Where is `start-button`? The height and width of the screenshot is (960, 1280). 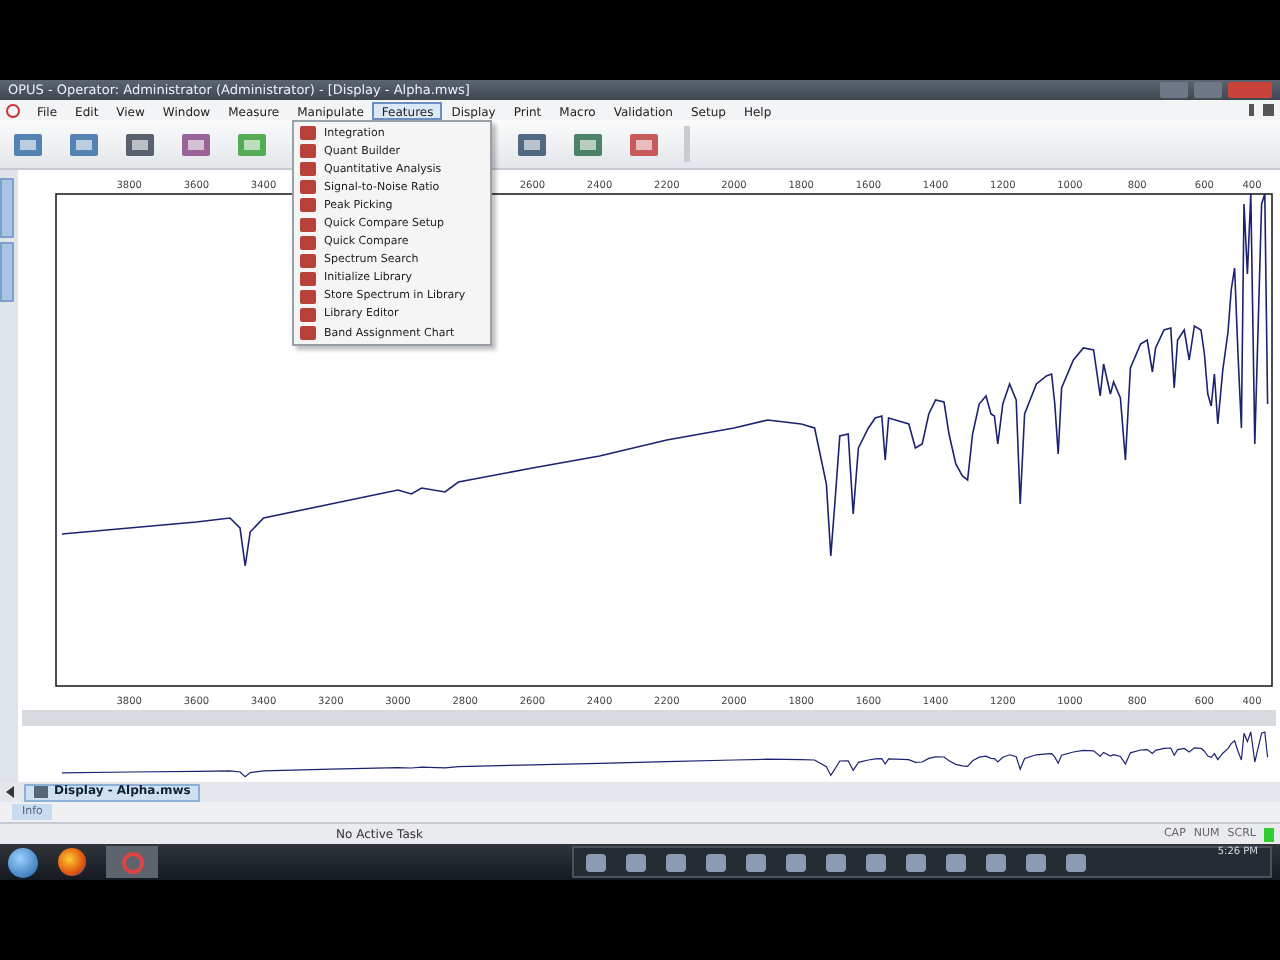 start-button is located at coordinates (23, 862).